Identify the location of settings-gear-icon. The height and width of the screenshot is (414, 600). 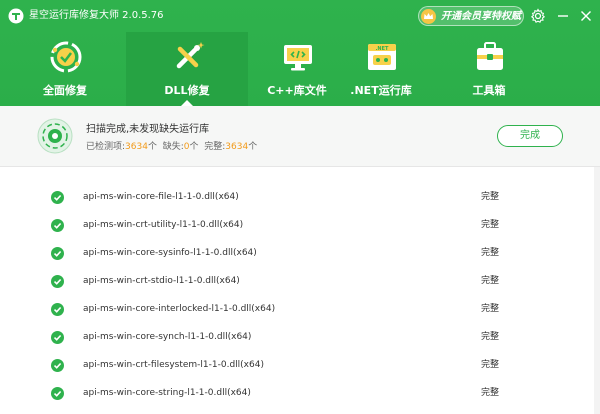
(538, 16).